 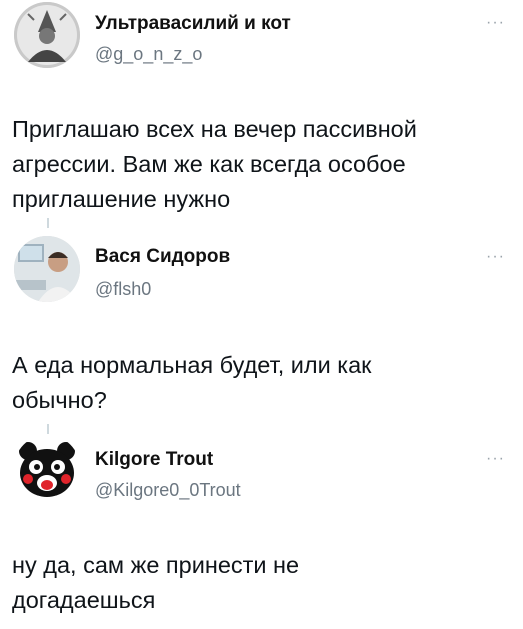 What do you see at coordinates (192, 382) in the screenshot?
I see `tweet-text: А еда нормальная будет, или как обычно?` at bounding box center [192, 382].